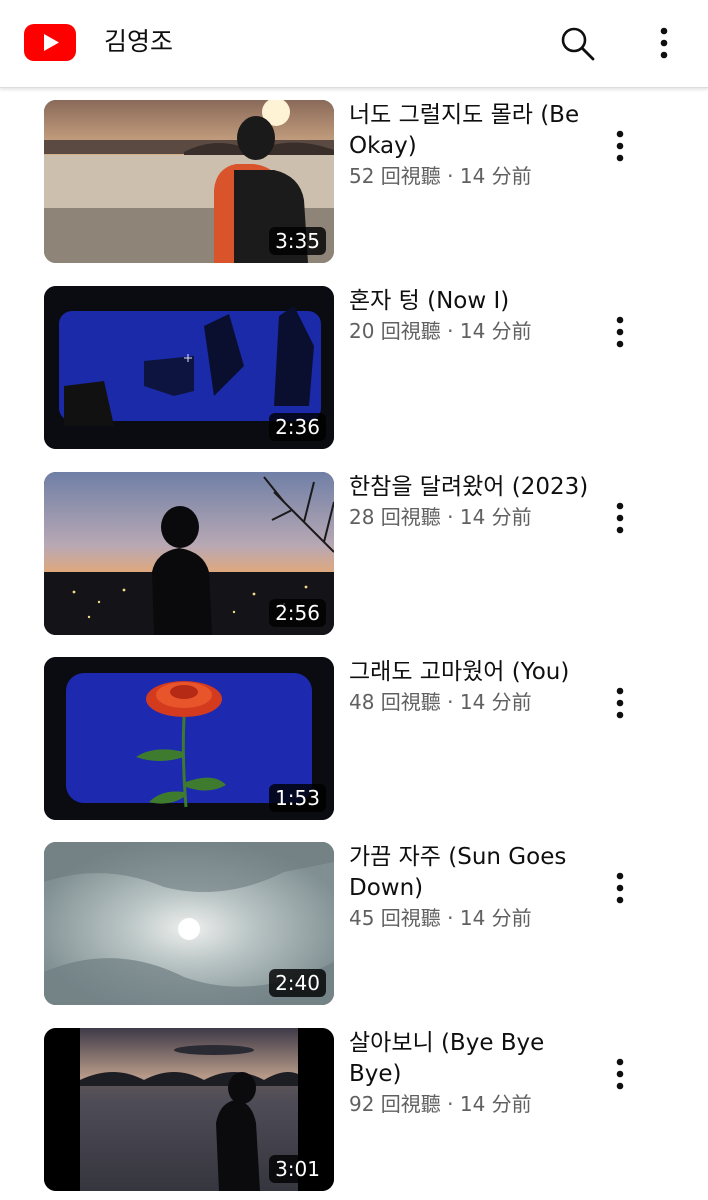 The height and width of the screenshot is (1200, 708). Describe the element at coordinates (440, 331) in the screenshot. I see `video-stats: 20 回視聽 · 14 分前` at that location.